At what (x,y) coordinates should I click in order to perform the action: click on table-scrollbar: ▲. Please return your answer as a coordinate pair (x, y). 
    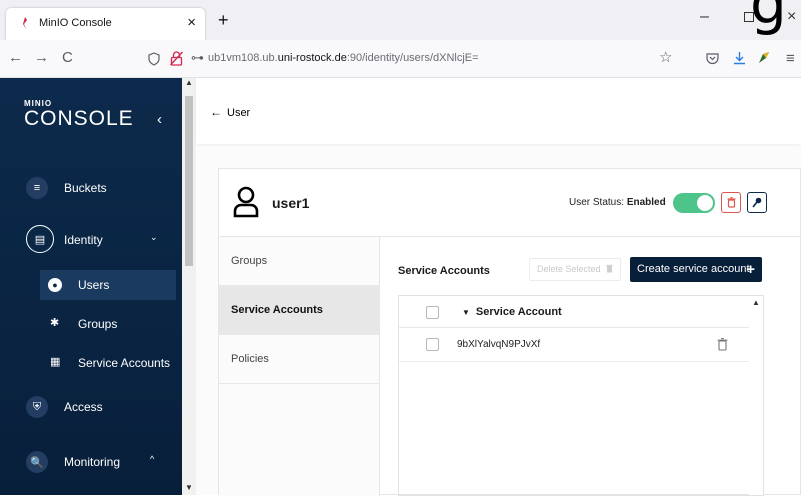
    Looking at the image, I should click on (756, 395).